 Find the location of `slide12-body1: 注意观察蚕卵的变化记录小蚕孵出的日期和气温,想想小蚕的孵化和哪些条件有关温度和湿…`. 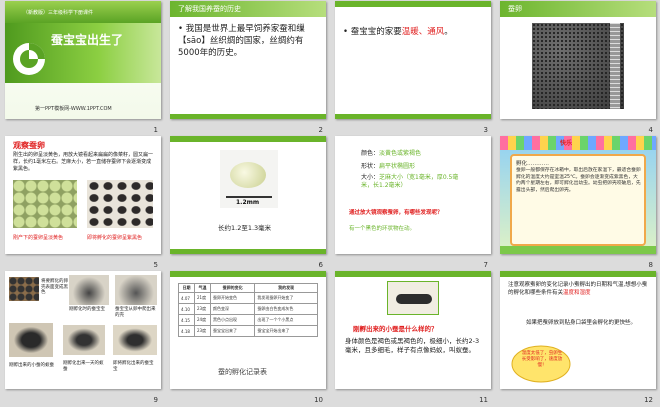

slide12-body1: 注意观察蚕卵的变化记录小蚕孵出的日期和气温,想想小蚕的孵化和哪些条件有关温度和湿… is located at coordinates (578, 289).